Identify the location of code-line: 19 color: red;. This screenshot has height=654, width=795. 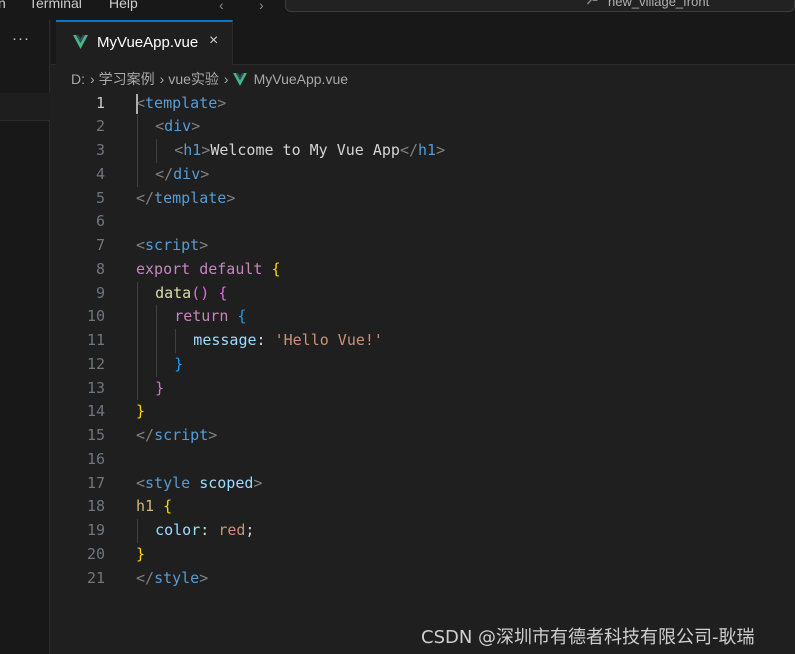
(423, 531).